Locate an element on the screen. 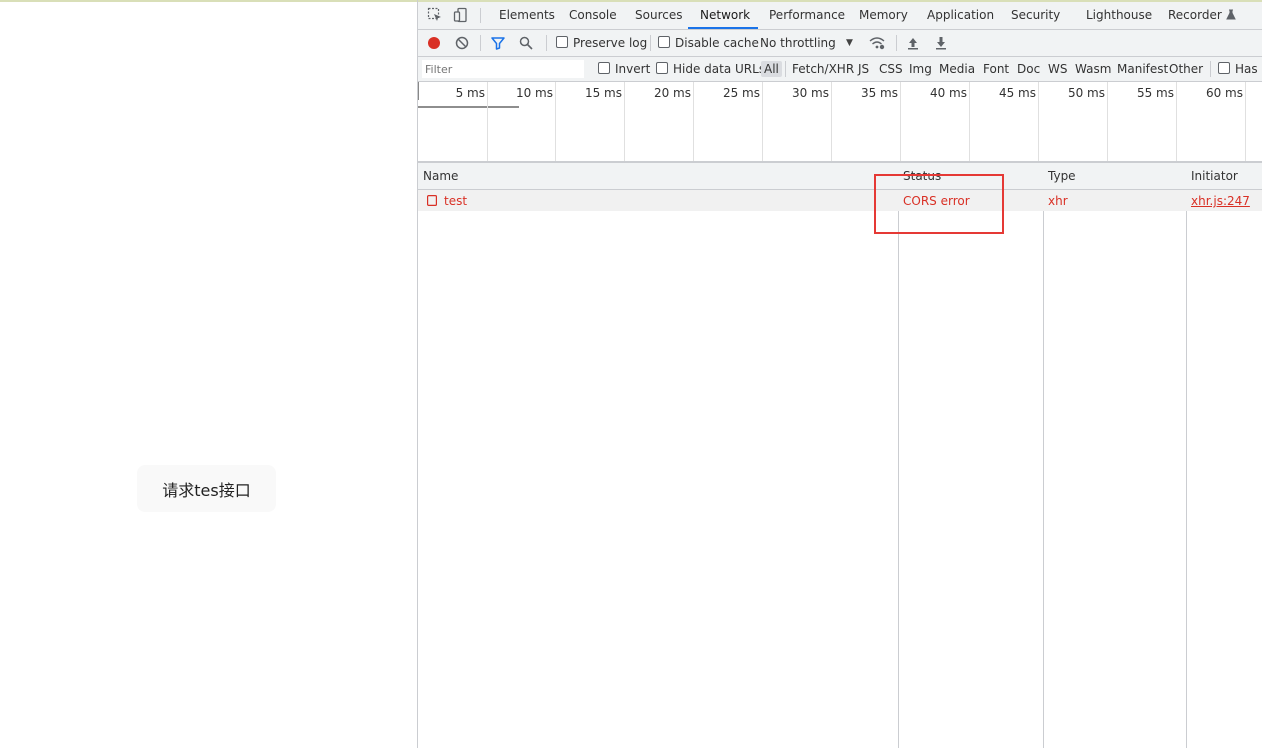 The image size is (1262, 748). column-header-type: Type is located at coordinates (1062, 176).